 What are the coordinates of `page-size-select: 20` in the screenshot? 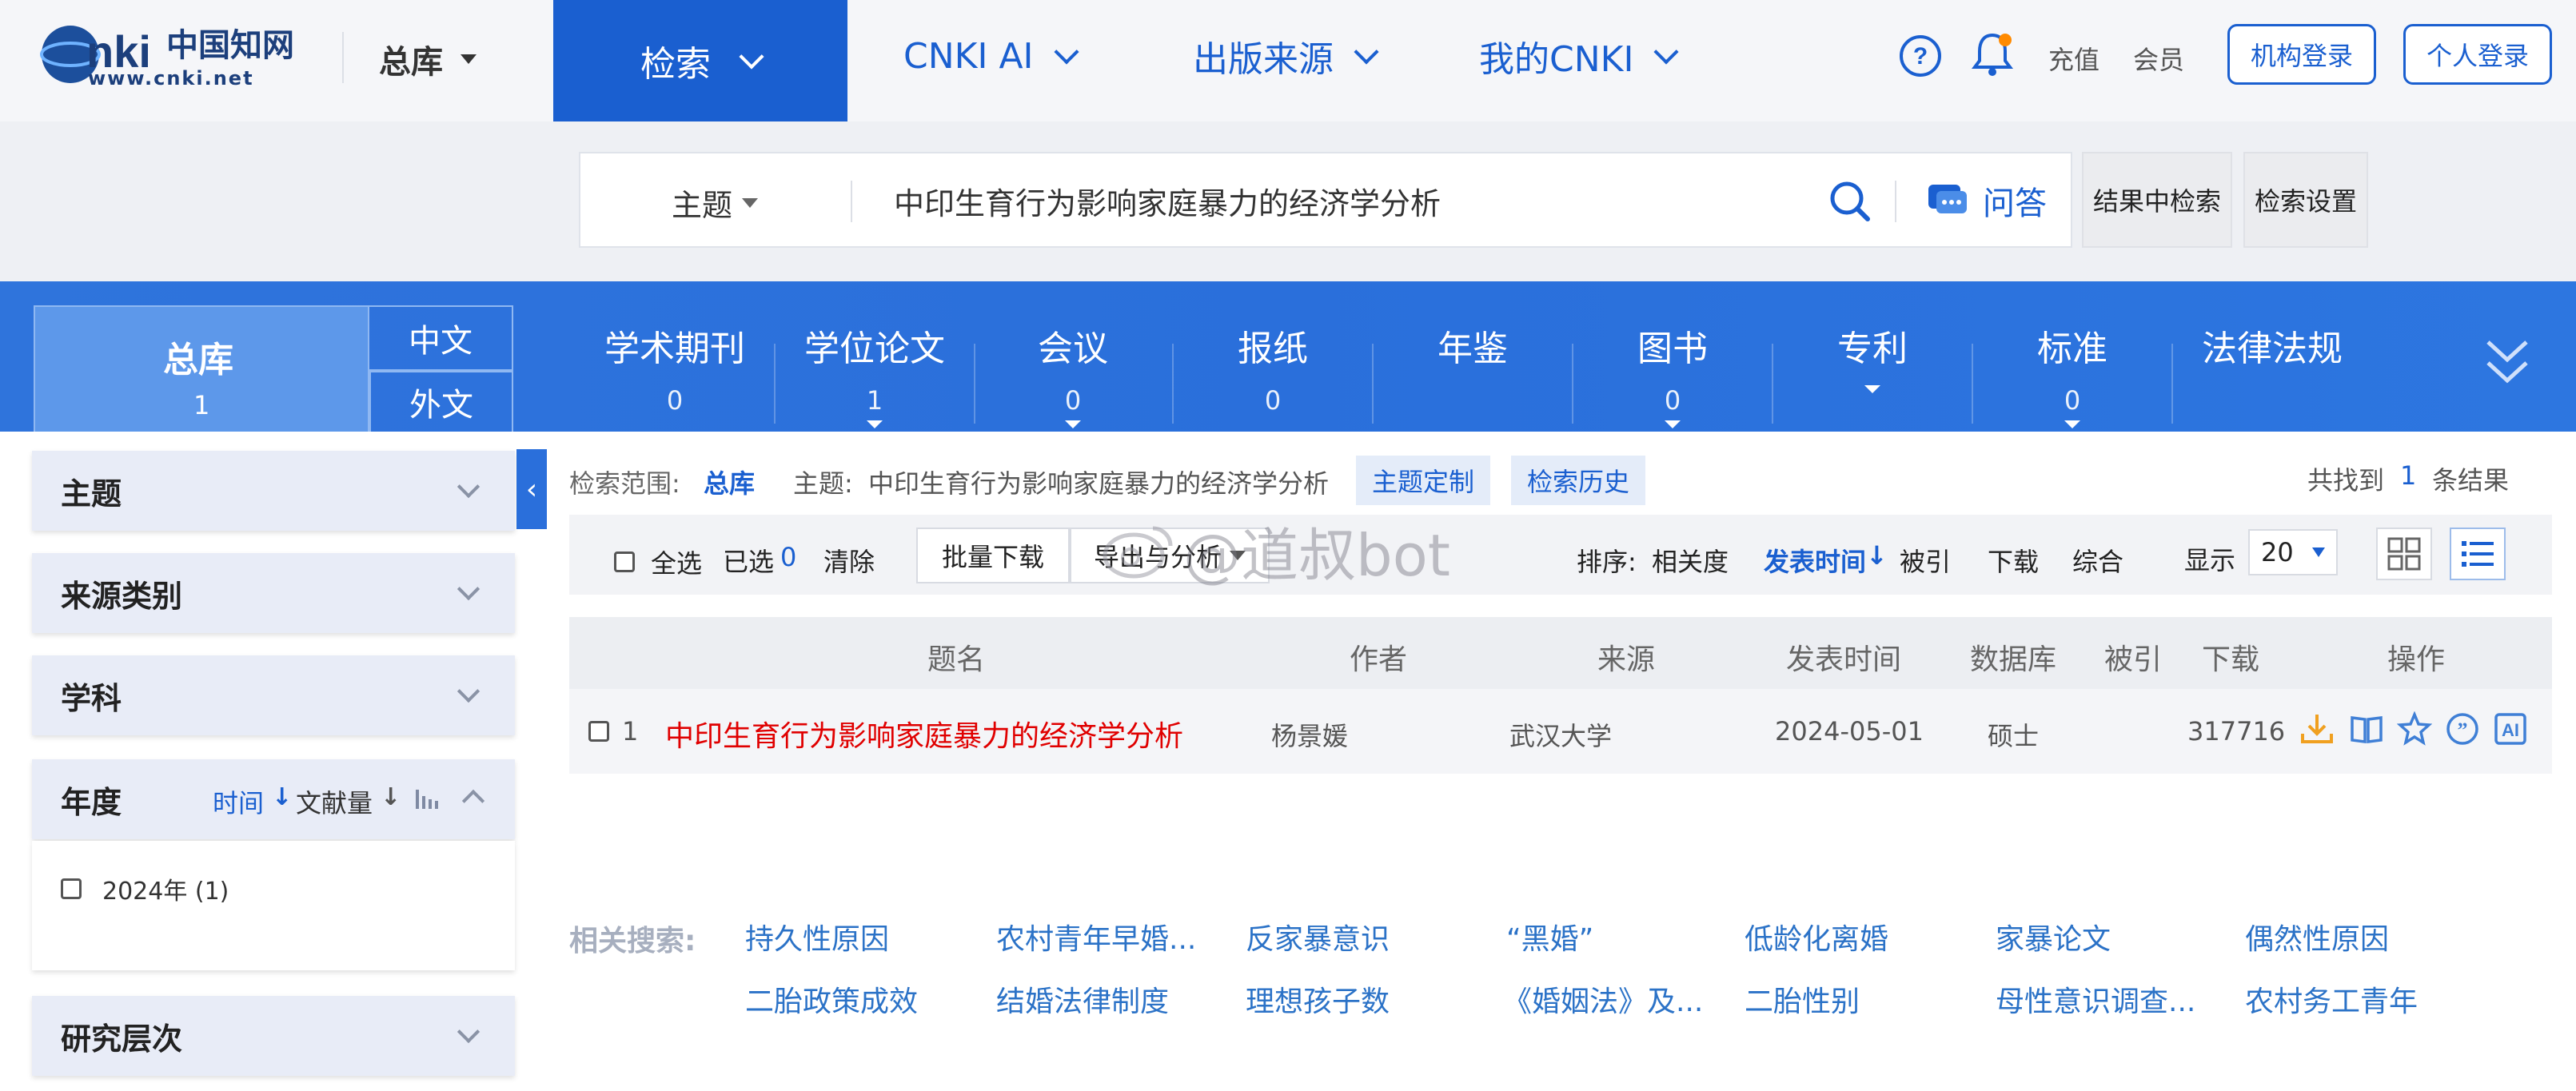 It's located at (2293, 552).